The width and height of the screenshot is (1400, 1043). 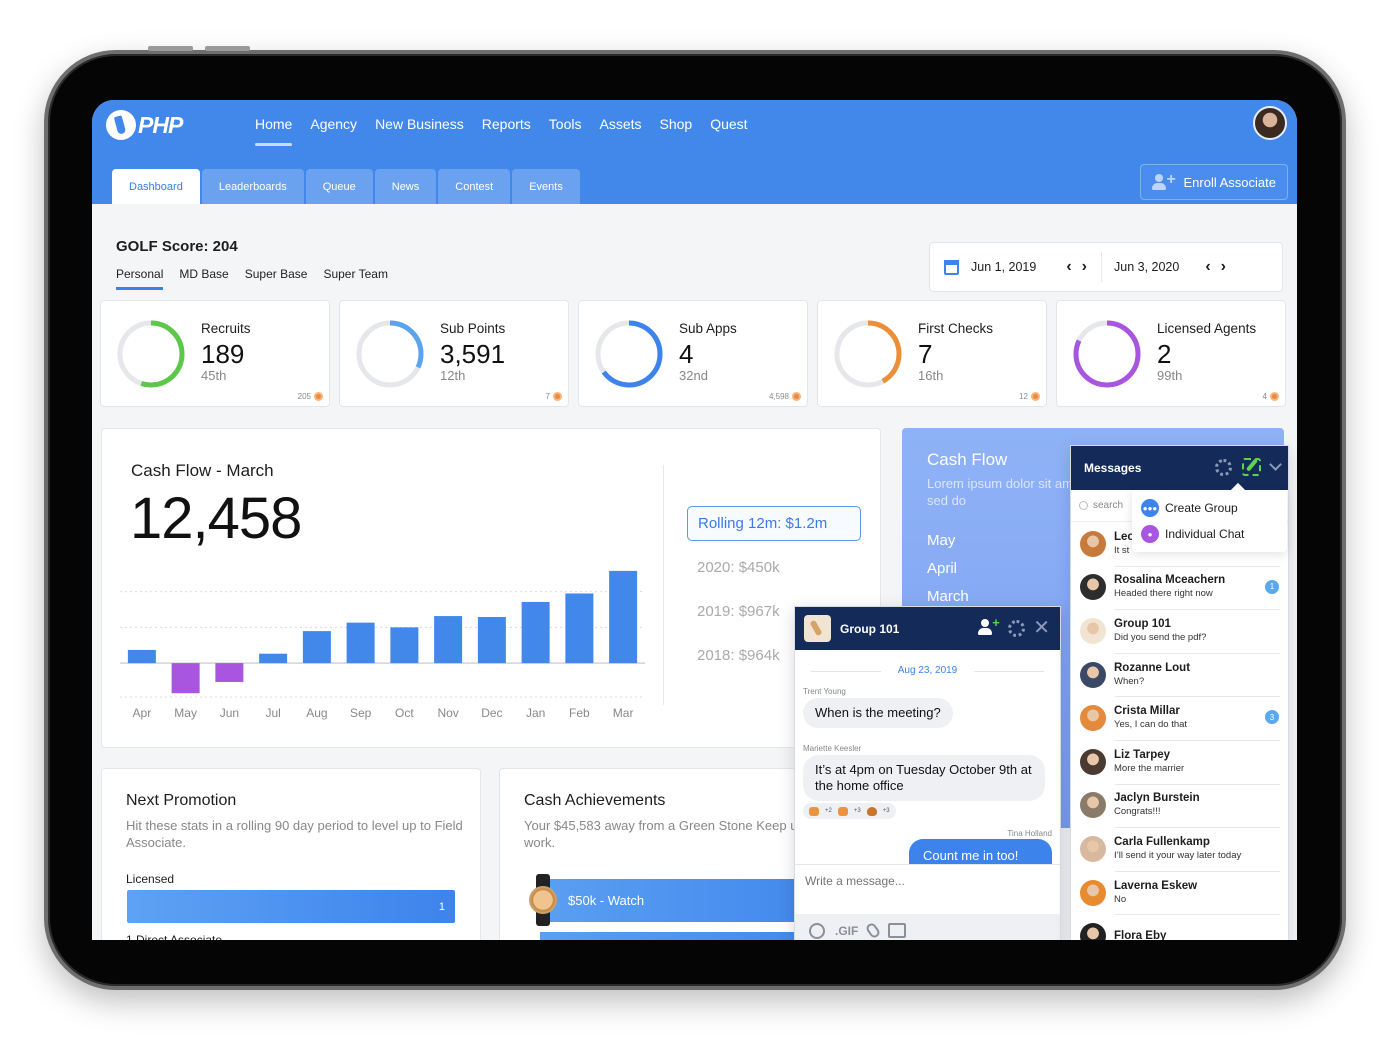 What do you see at coordinates (1146, 267) in the screenshot?
I see `end-date: Jun 3, 2020` at bounding box center [1146, 267].